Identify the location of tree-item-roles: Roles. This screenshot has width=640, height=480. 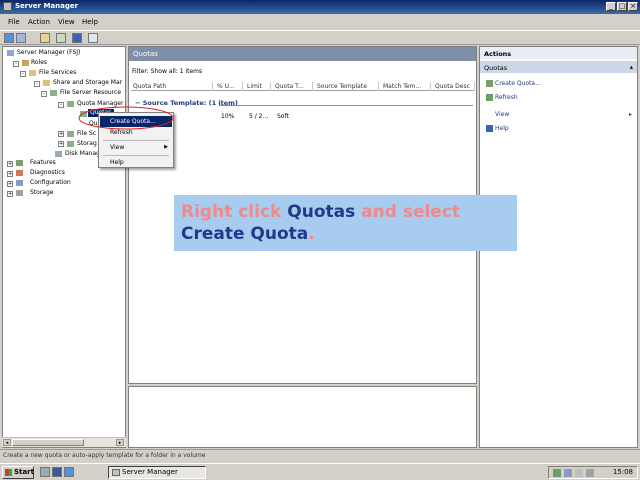
(39, 63).